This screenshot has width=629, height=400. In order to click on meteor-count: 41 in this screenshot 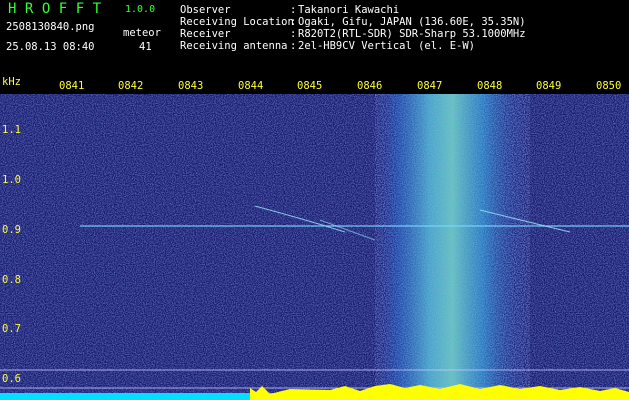, I will do `click(145, 47)`.